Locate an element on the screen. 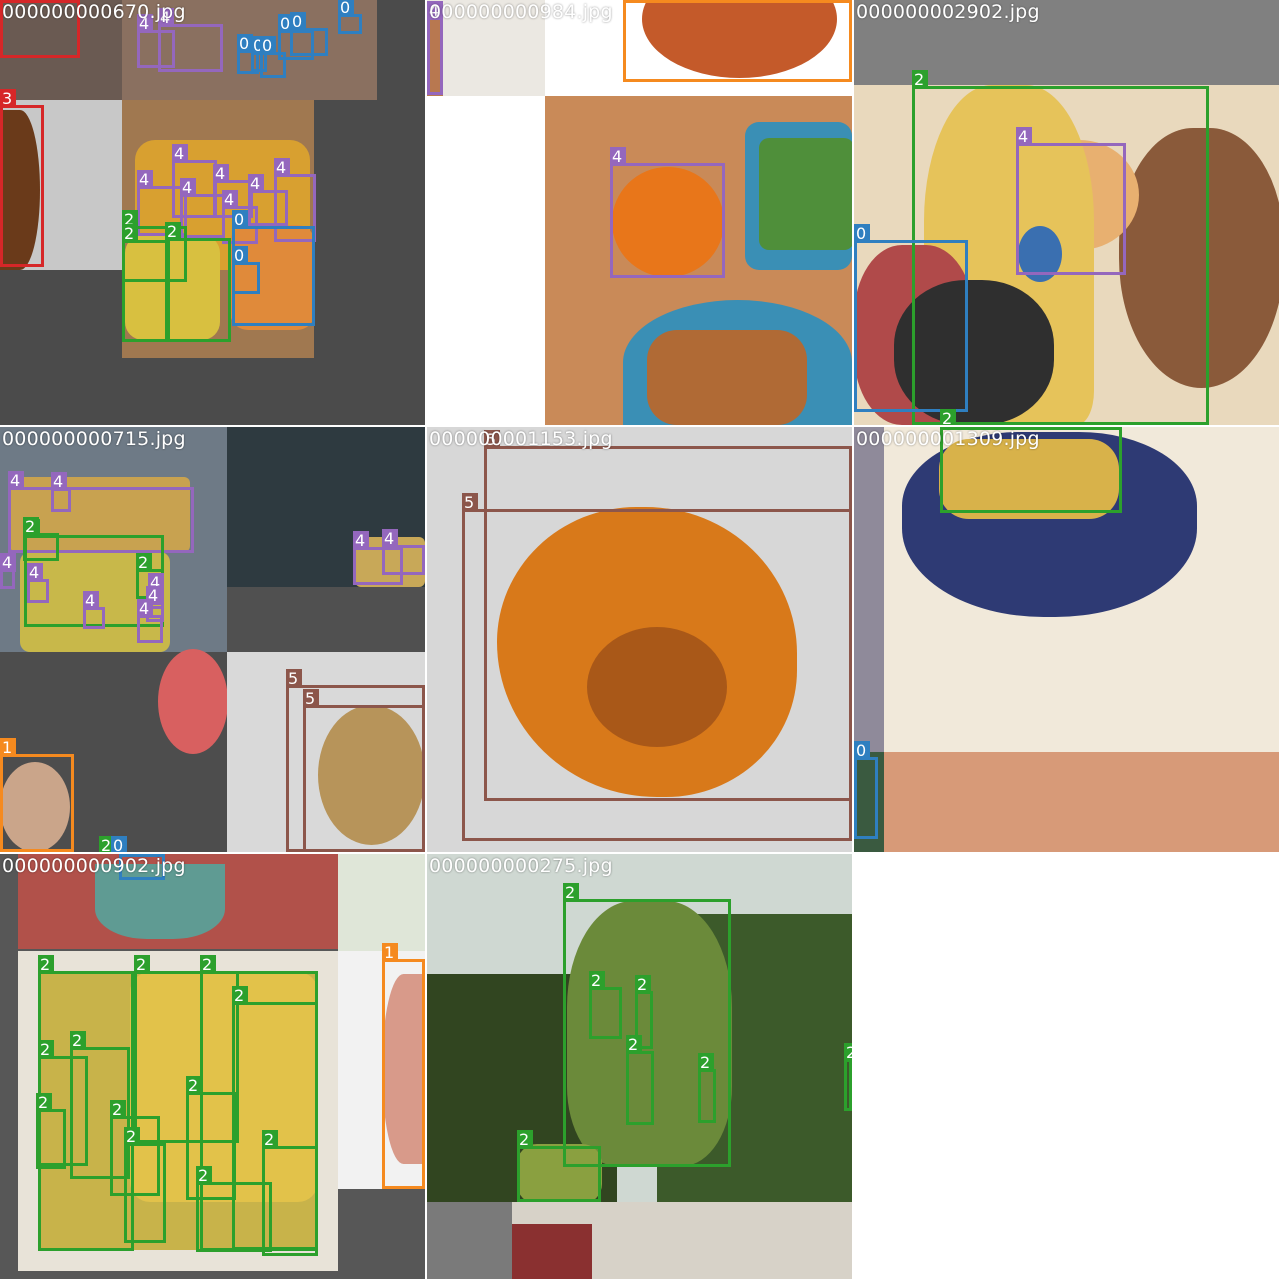 This screenshot has height=1280, width=1280. image-tile: 414000000000984.jpg is located at coordinates (639, 212).